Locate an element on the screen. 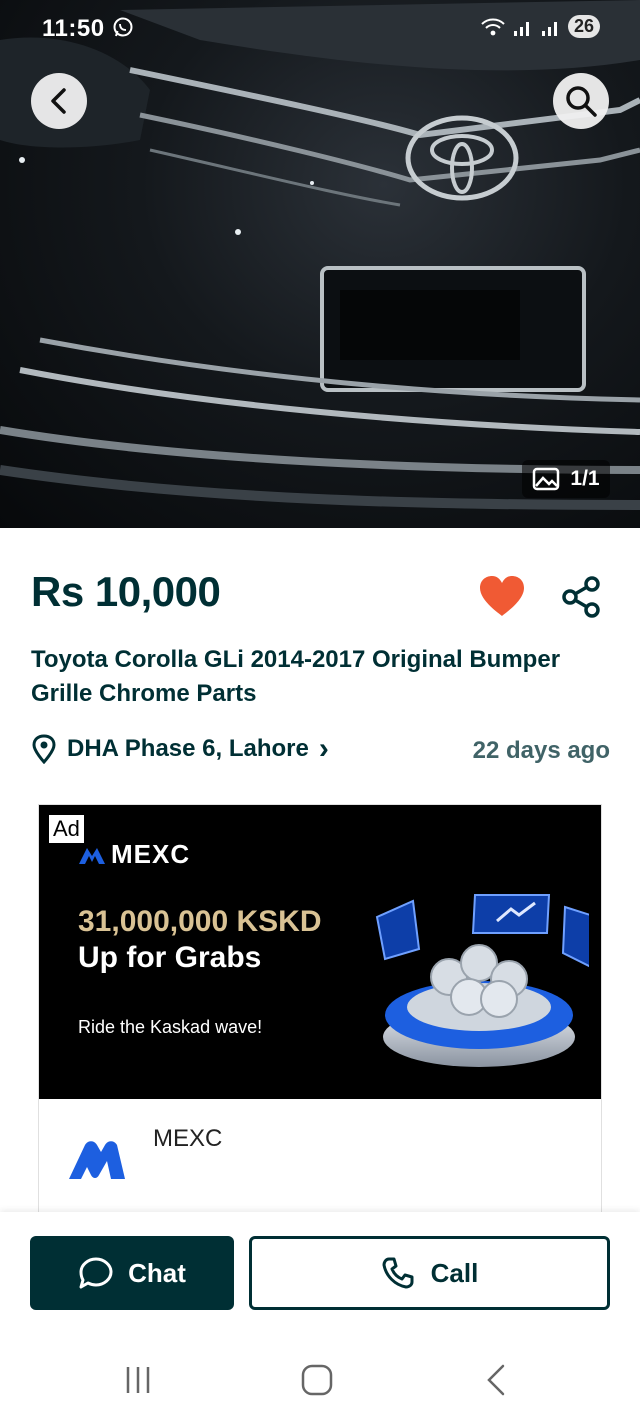 Image resolution: width=640 pixels, height=1422 pixels. search-button is located at coordinates (581, 101).